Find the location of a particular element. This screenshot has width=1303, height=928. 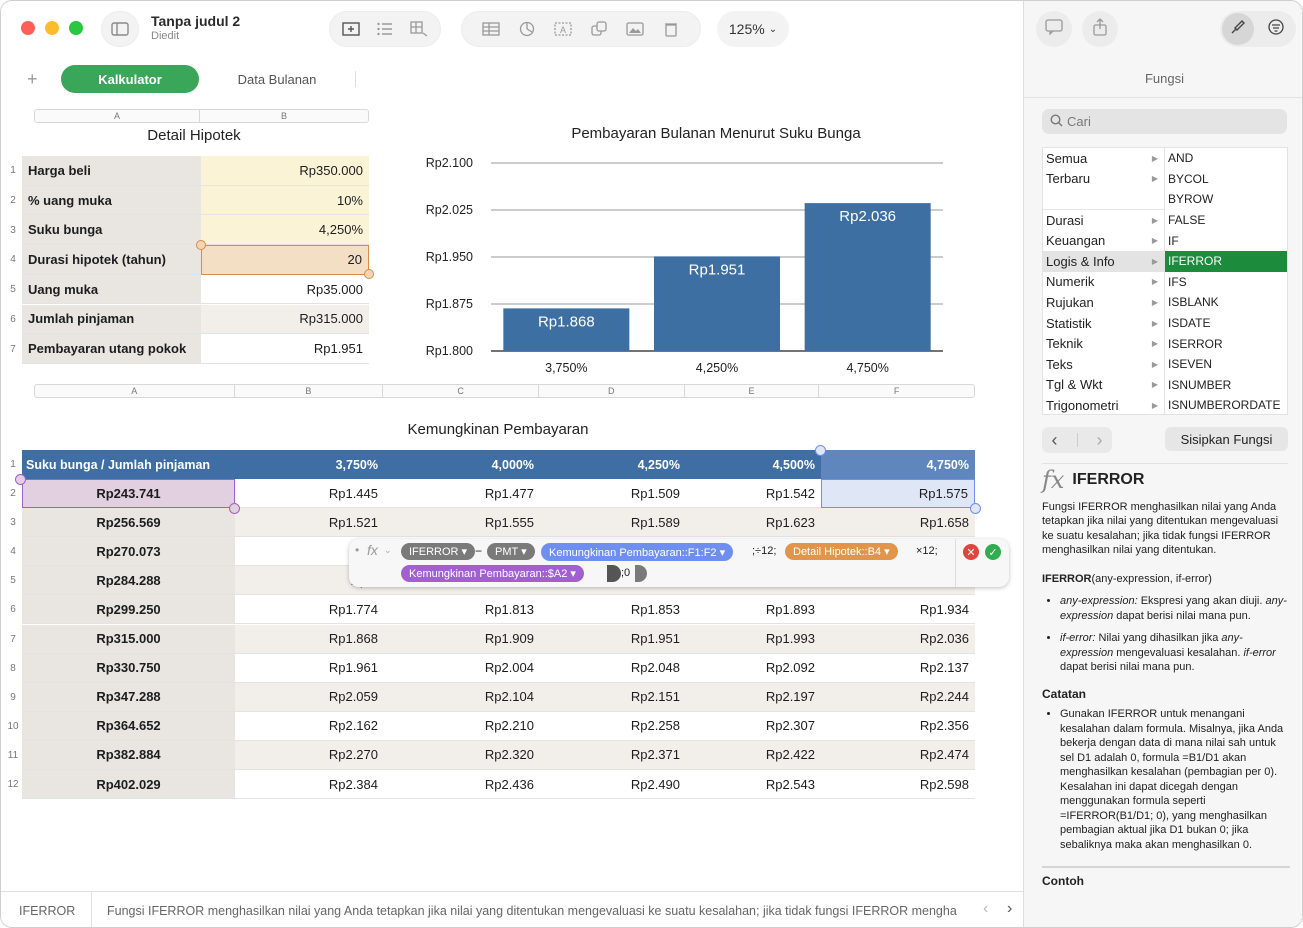

payment-cell: Rp2.244 is located at coordinates (898, 697).